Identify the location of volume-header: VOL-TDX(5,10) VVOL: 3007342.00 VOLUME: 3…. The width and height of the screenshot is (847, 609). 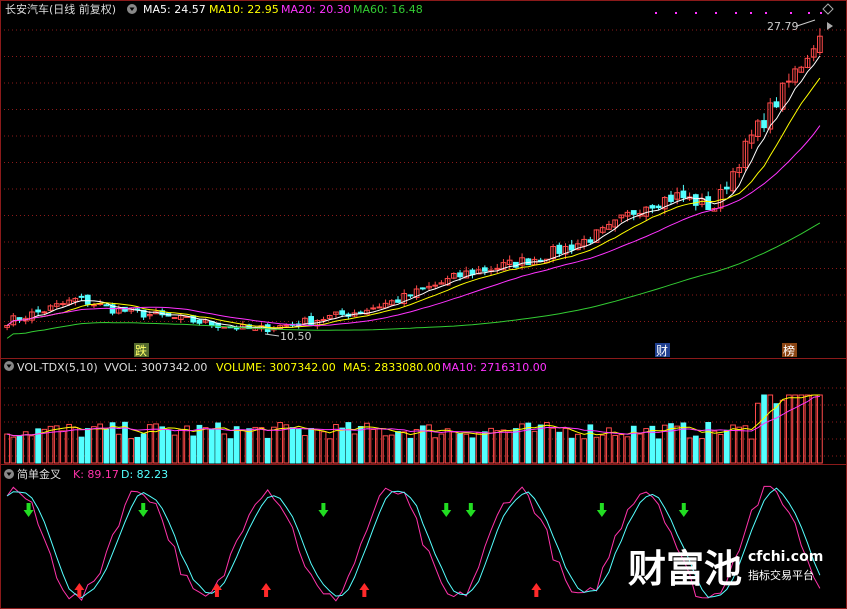
(275, 367).